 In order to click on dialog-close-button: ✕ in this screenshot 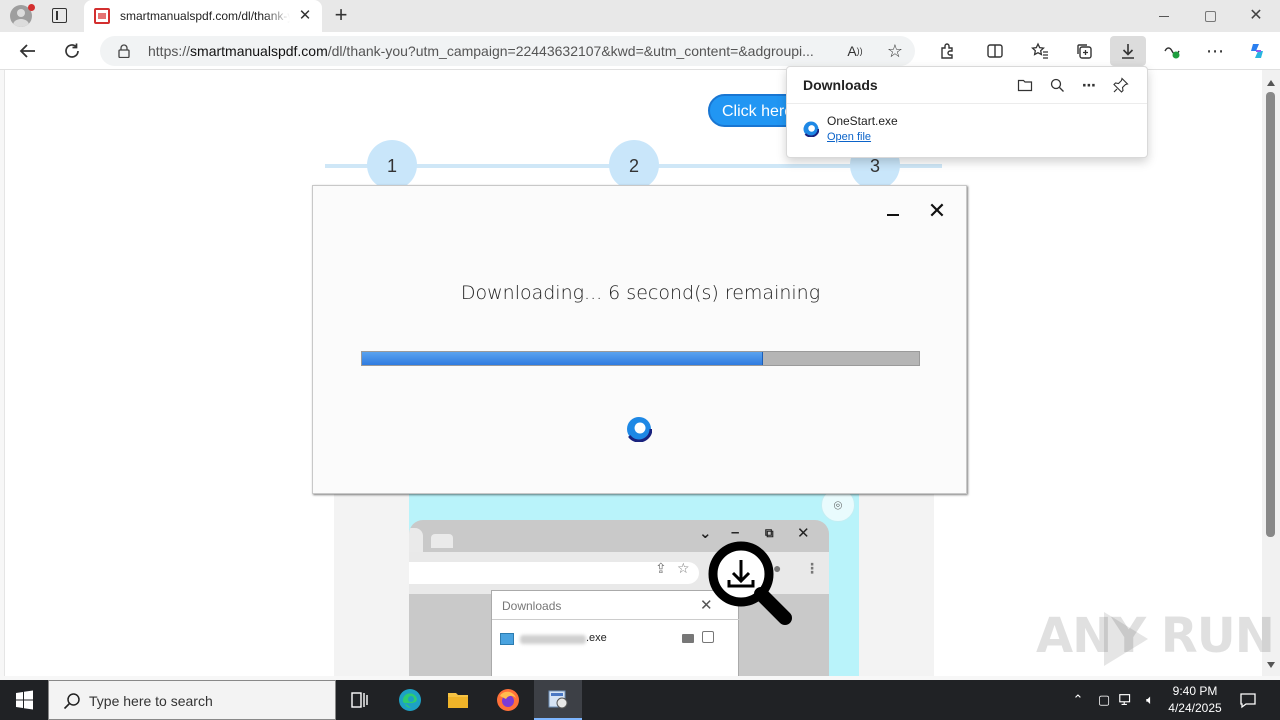, I will do `click(937, 211)`.